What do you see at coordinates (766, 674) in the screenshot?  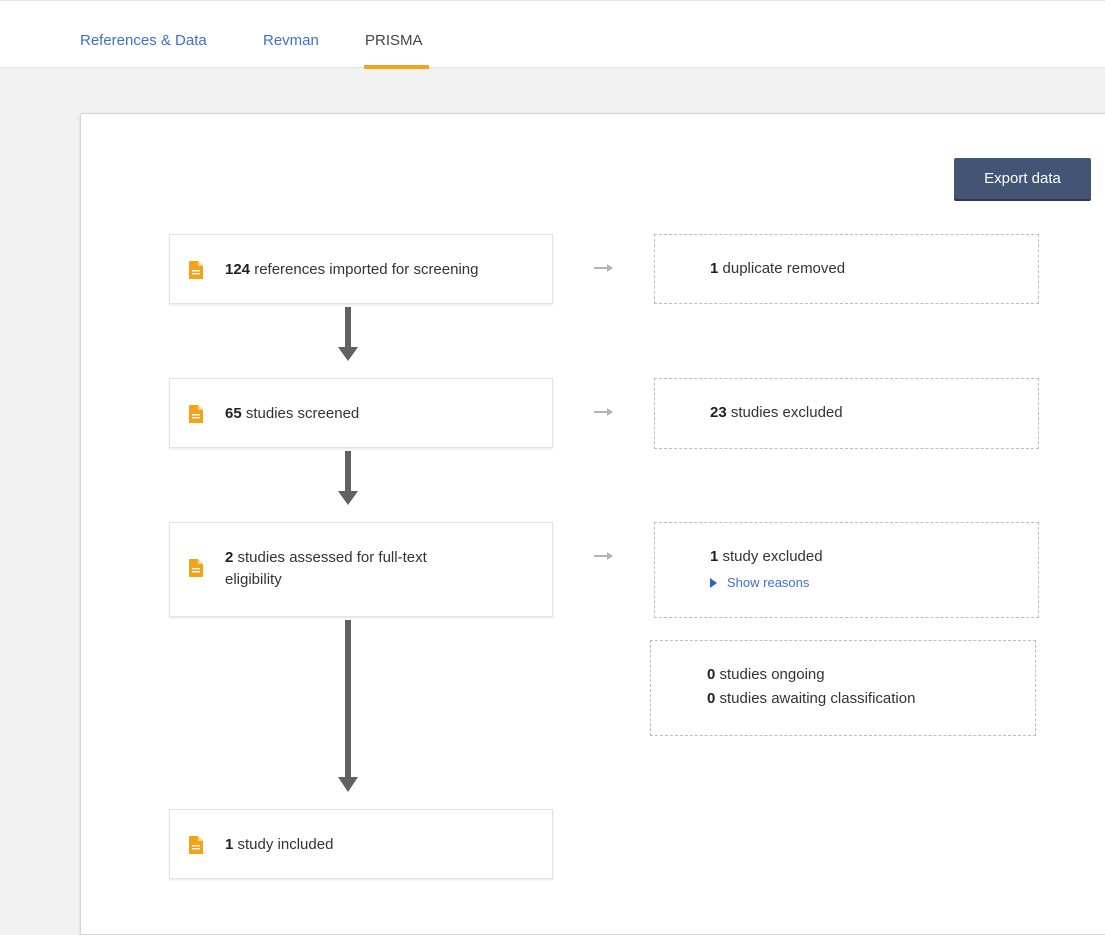 I see `ongoing-text: 0 studies ongoing` at bounding box center [766, 674].